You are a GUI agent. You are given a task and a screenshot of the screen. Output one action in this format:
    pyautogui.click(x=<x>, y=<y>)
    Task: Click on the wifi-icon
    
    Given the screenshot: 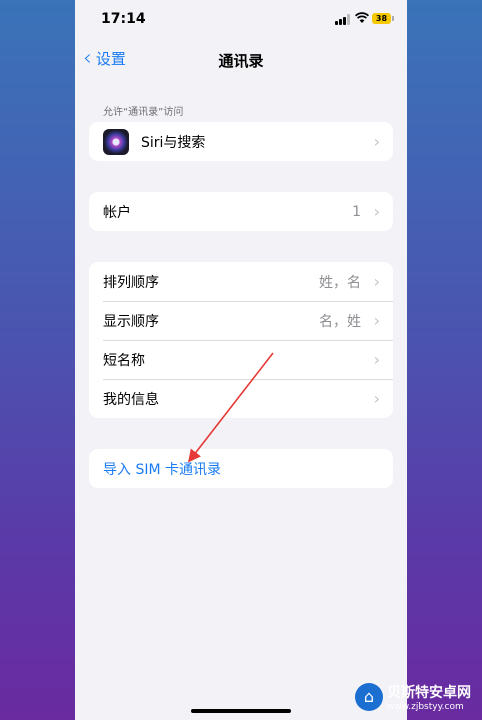 What is the action you would take?
    pyautogui.click(x=362, y=17)
    